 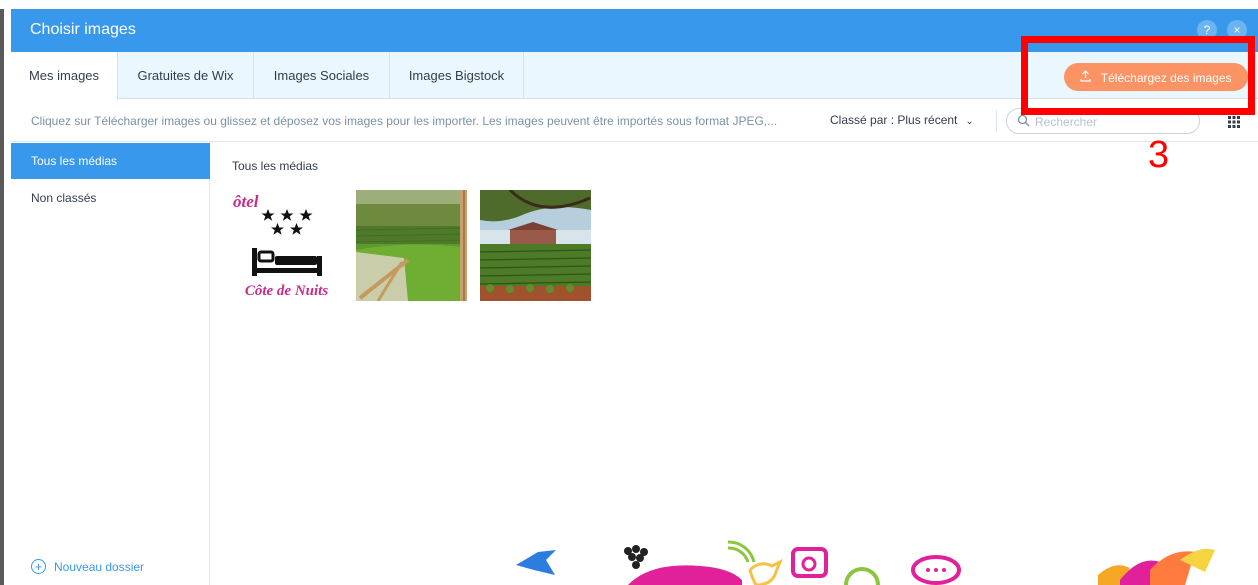 I want to click on new-folder-label: Nouveau dossier, so click(x=99, y=566).